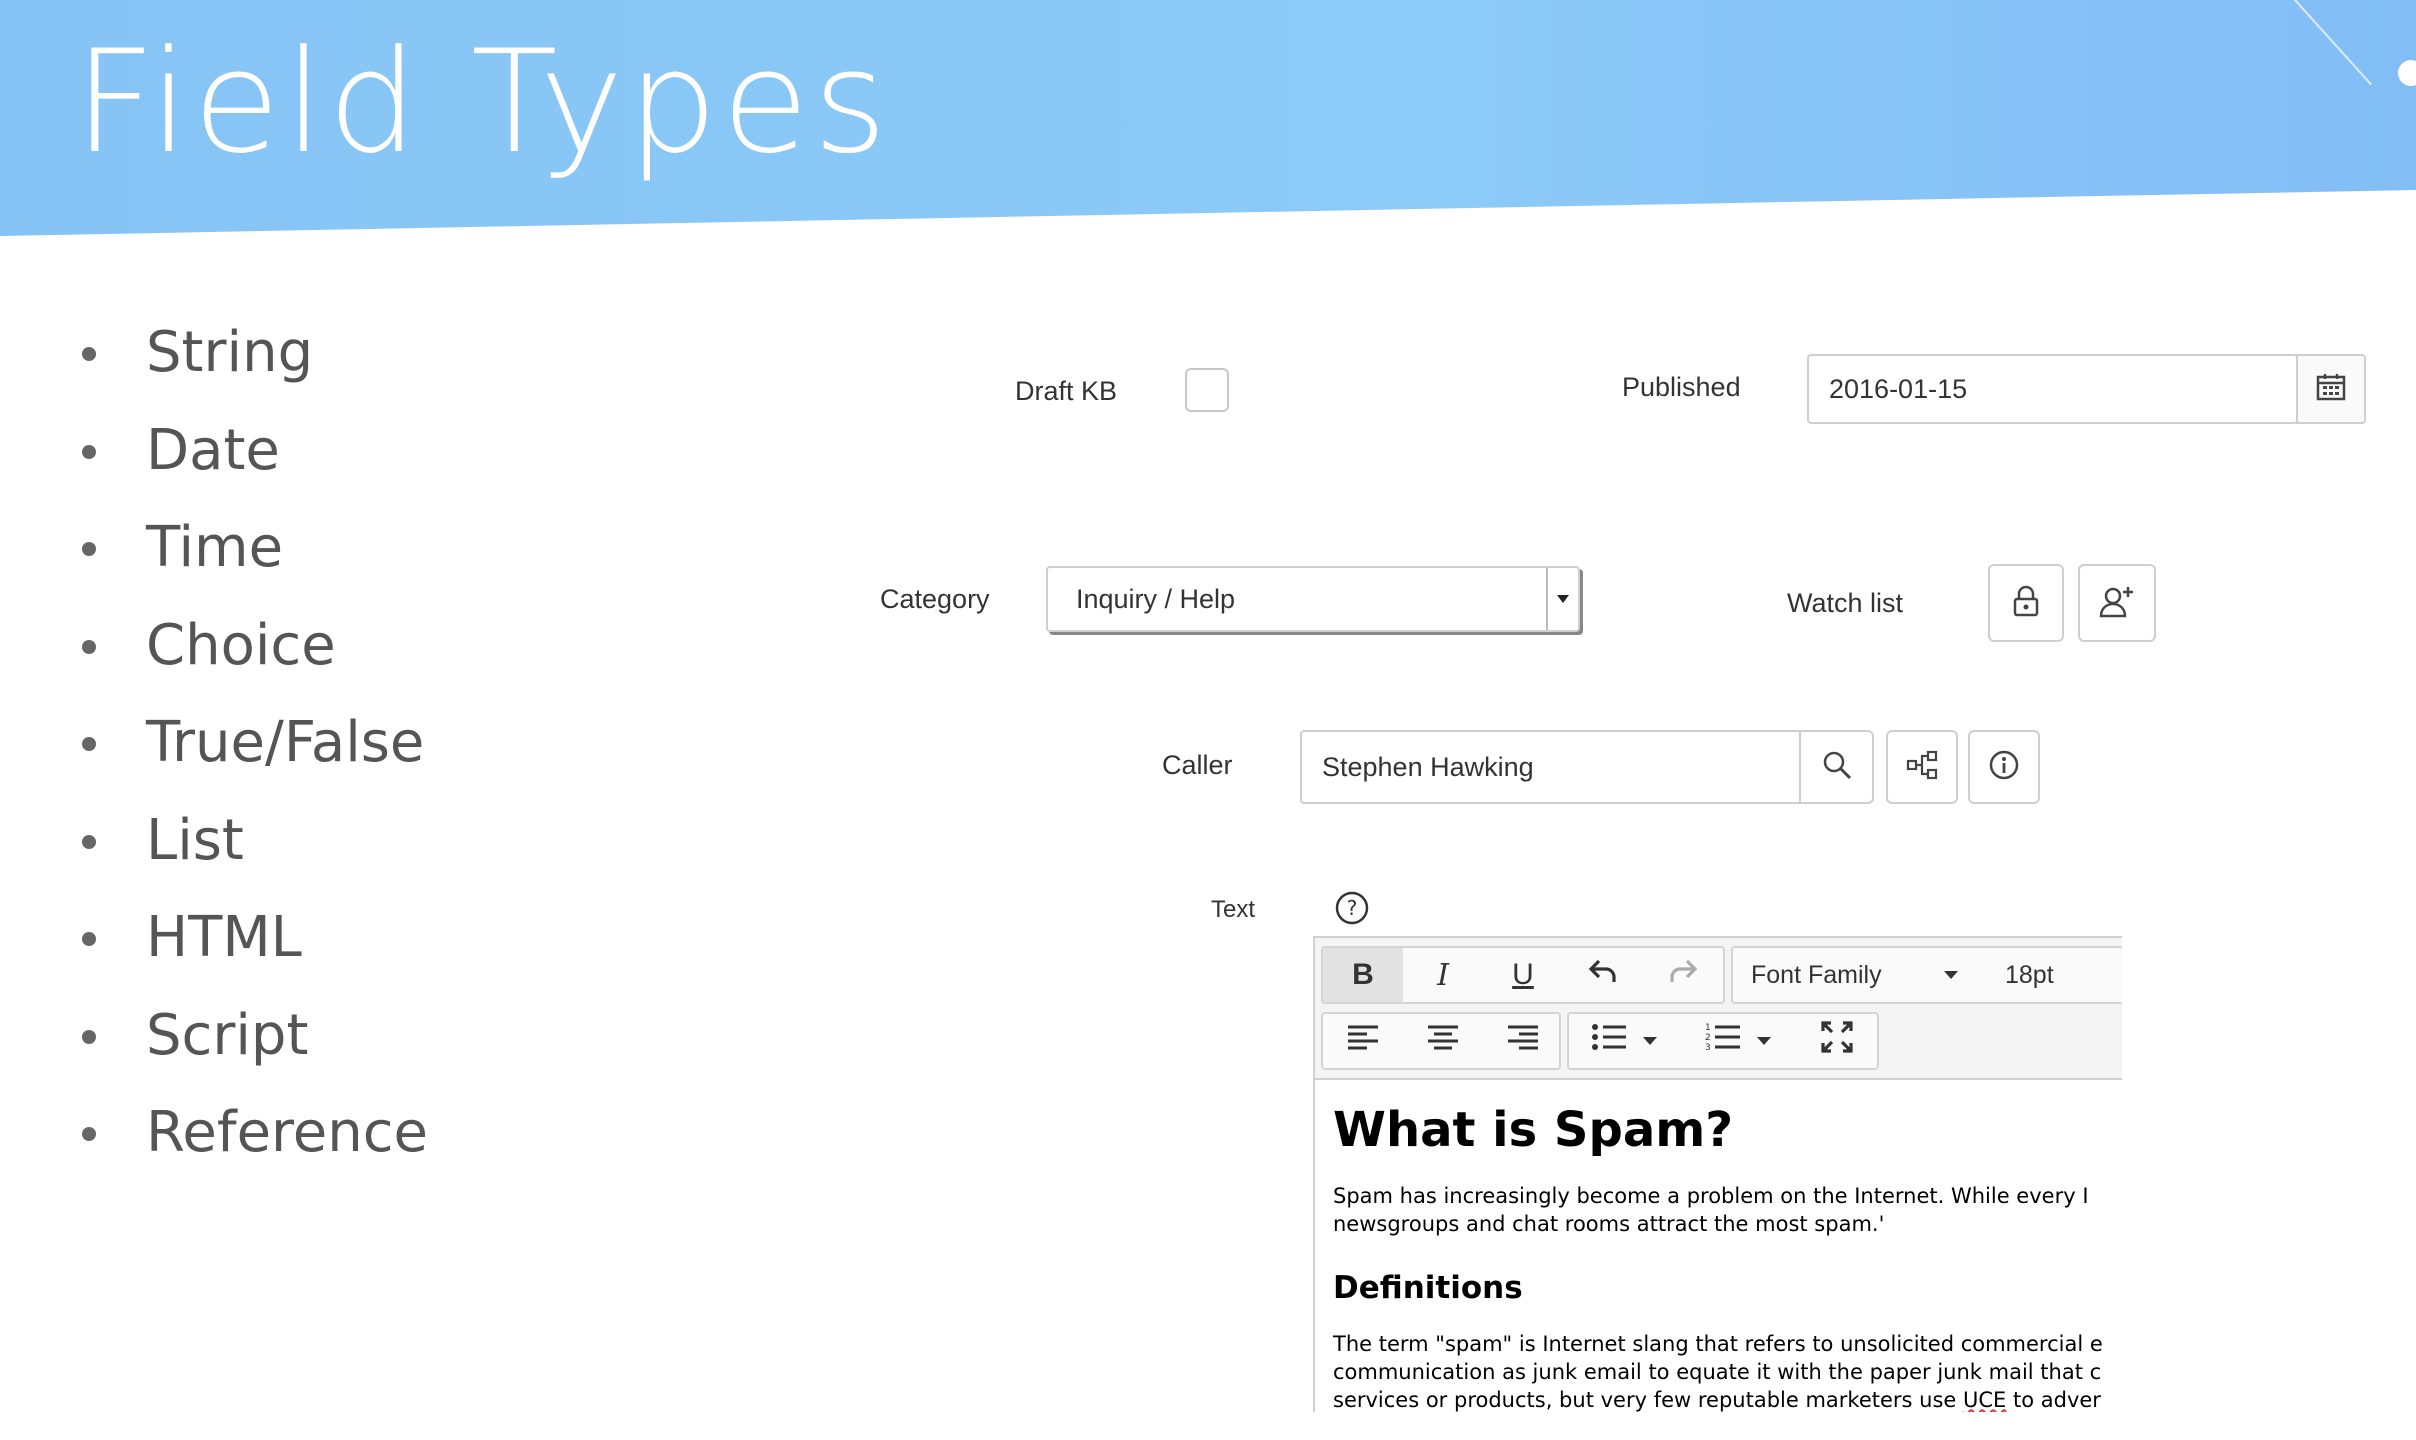 The height and width of the screenshot is (1440, 2416). I want to click on svg-text: 1, so click(1708, 1028).